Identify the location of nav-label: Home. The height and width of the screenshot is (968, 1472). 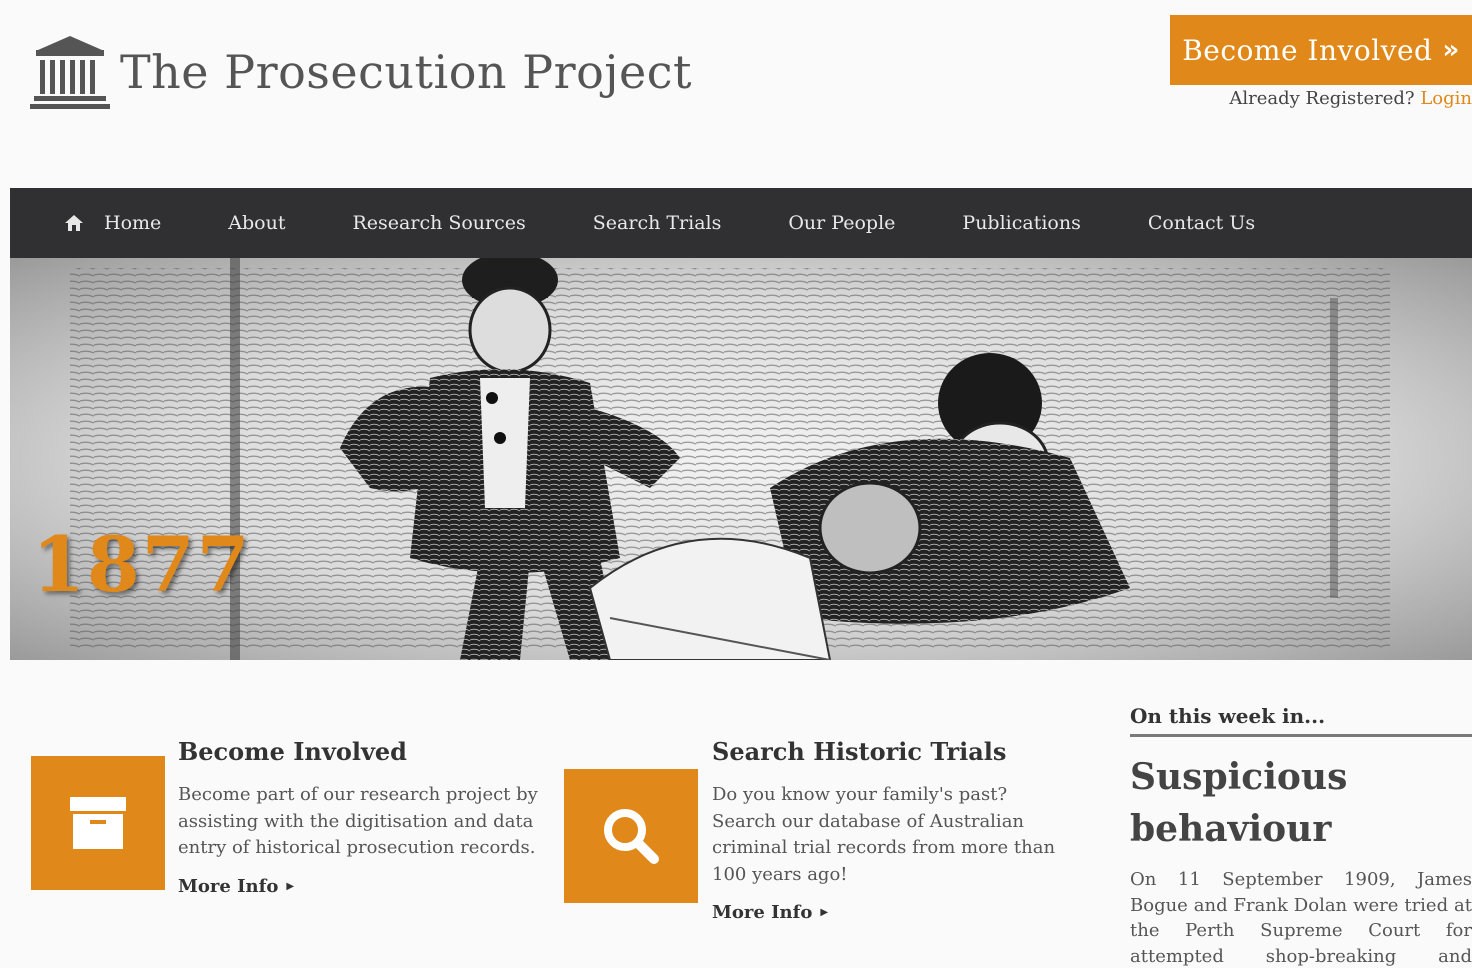
(133, 223).